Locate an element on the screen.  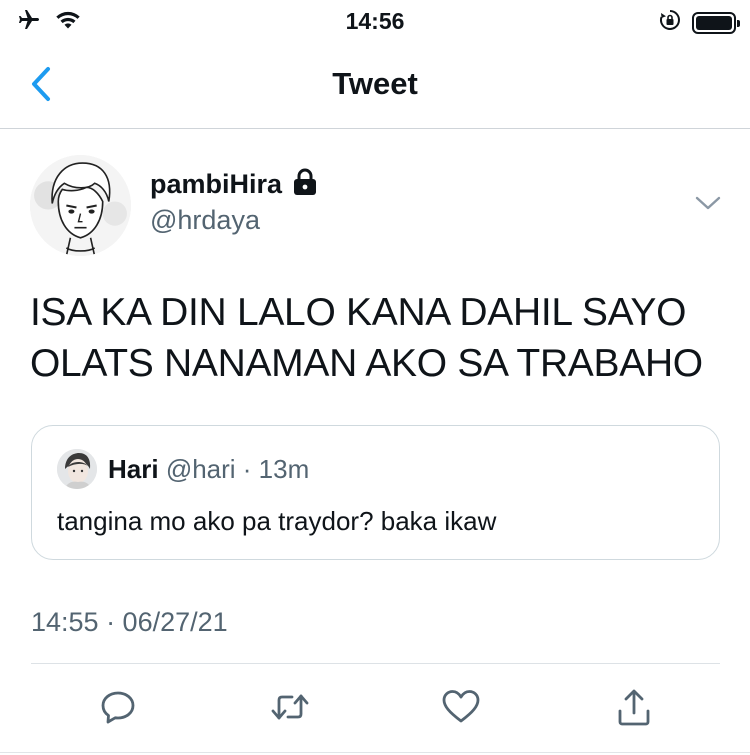
share-button is located at coordinates (634, 707).